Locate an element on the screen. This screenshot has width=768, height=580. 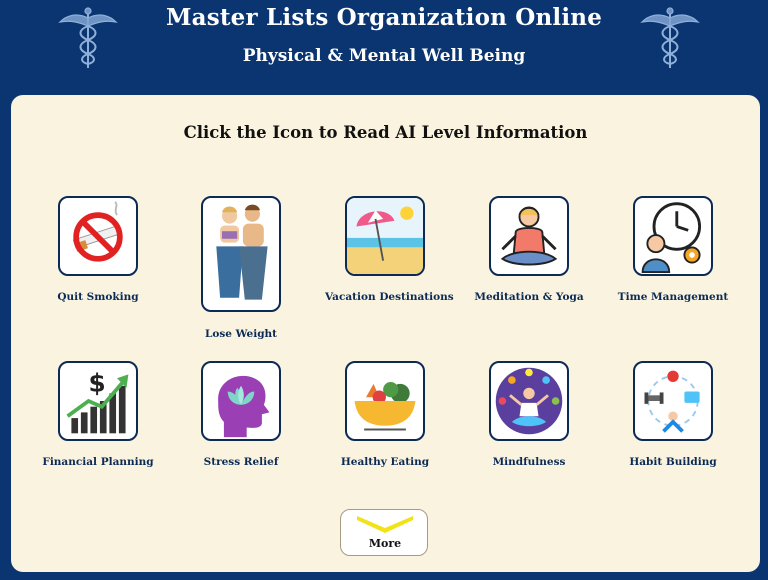
head-lotus-icon is located at coordinates (244, 406).